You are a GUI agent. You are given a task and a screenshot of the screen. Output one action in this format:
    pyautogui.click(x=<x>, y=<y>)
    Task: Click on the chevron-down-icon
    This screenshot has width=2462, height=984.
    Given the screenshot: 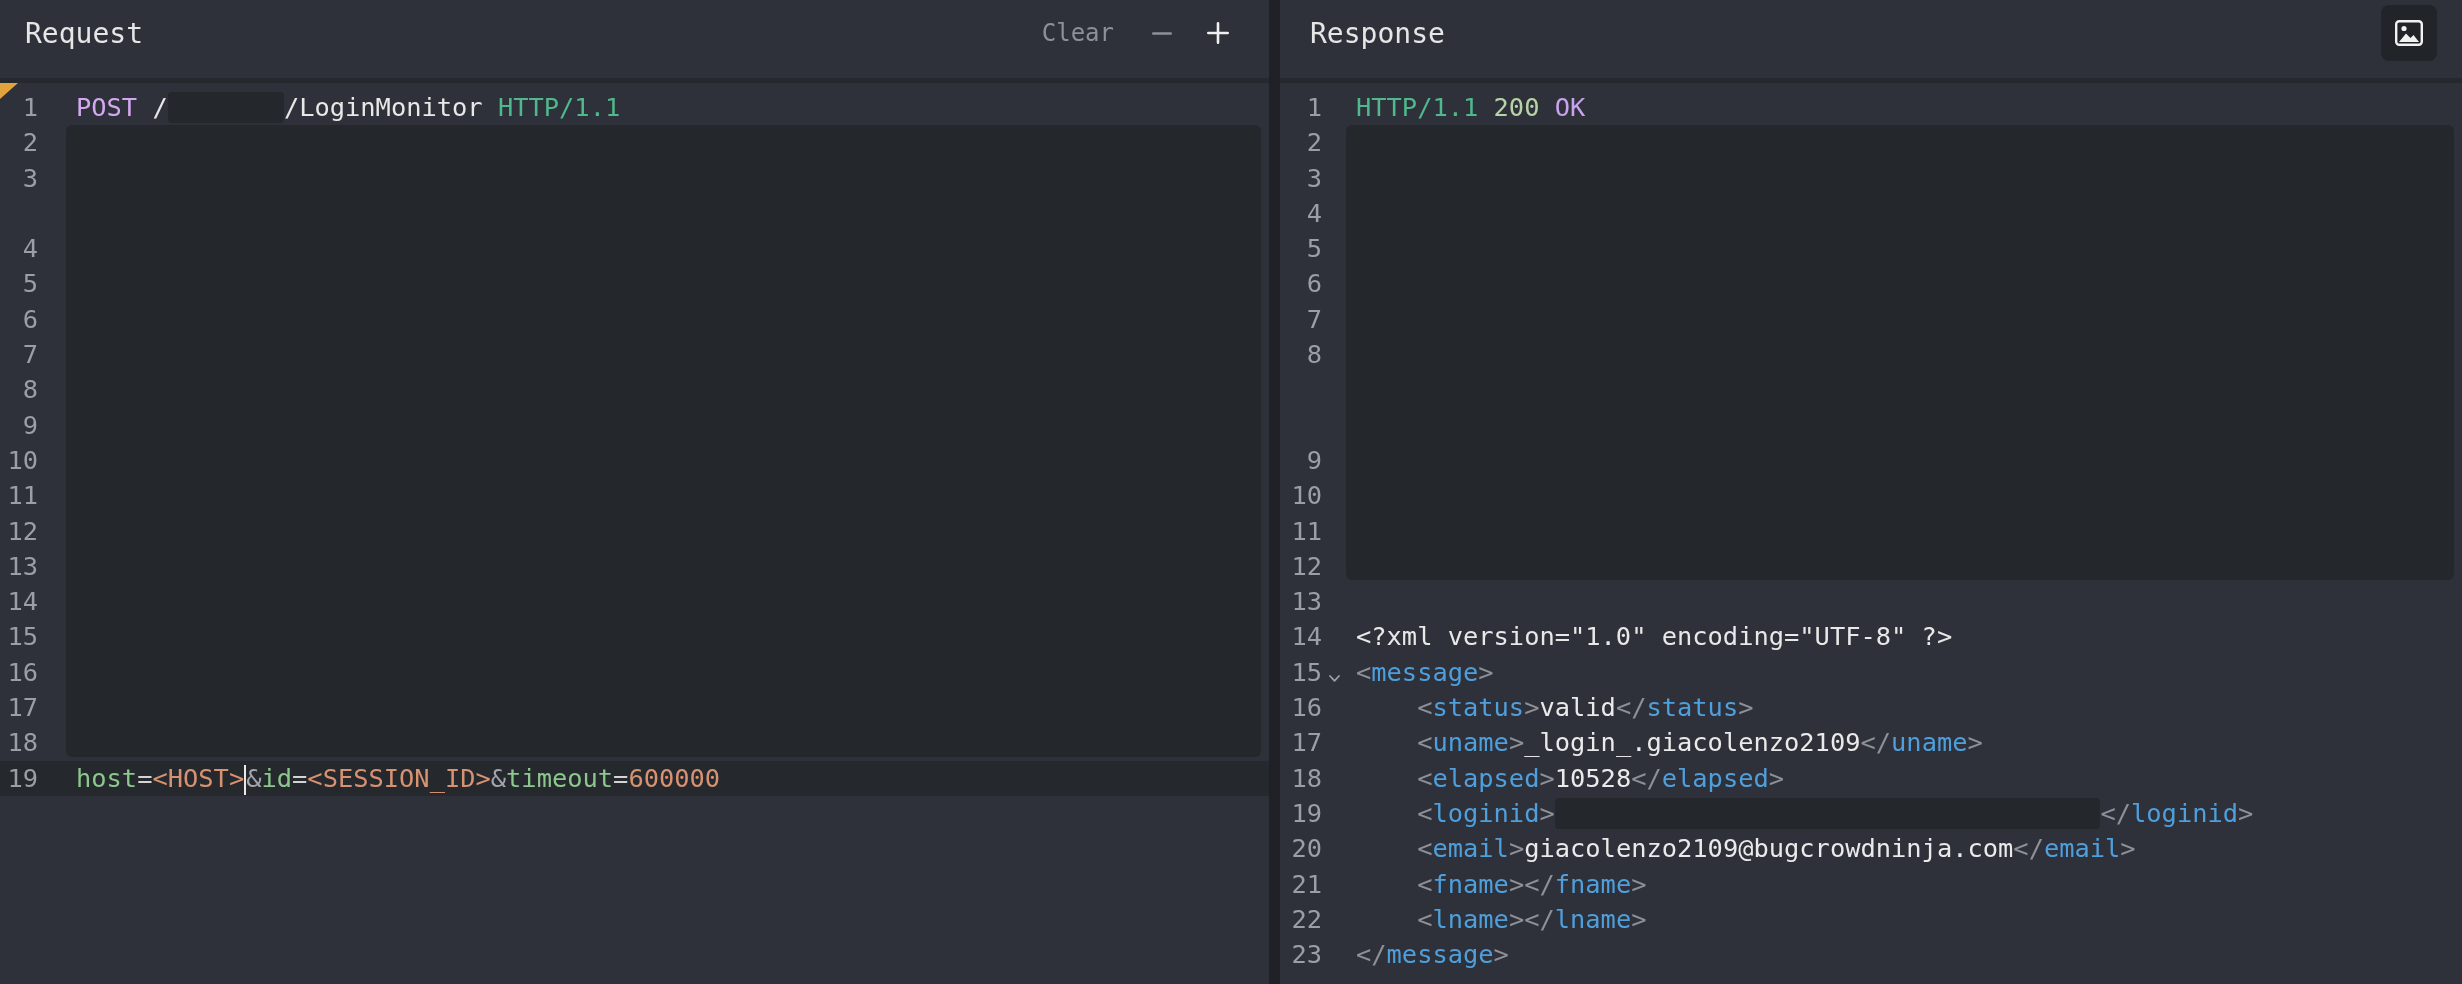 What is the action you would take?
    pyautogui.click(x=1334, y=678)
    